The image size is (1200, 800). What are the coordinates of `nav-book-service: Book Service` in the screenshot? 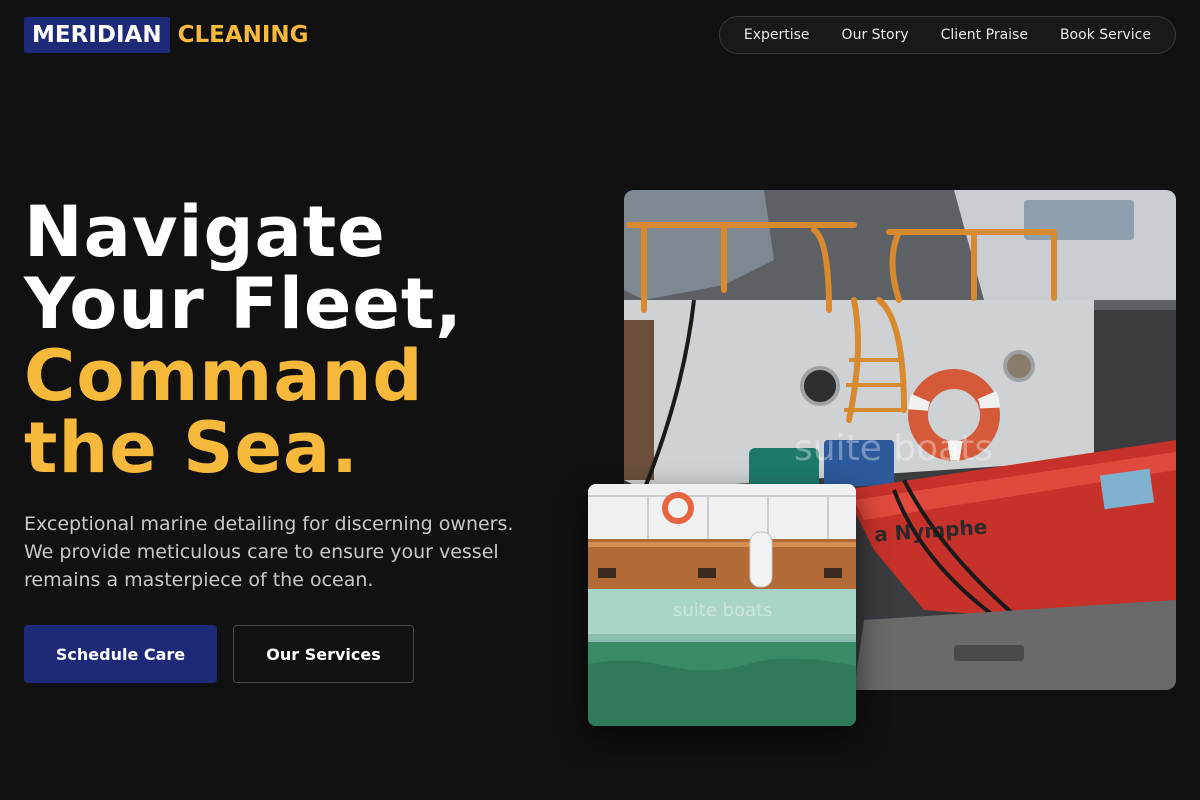 It's located at (1105, 35).